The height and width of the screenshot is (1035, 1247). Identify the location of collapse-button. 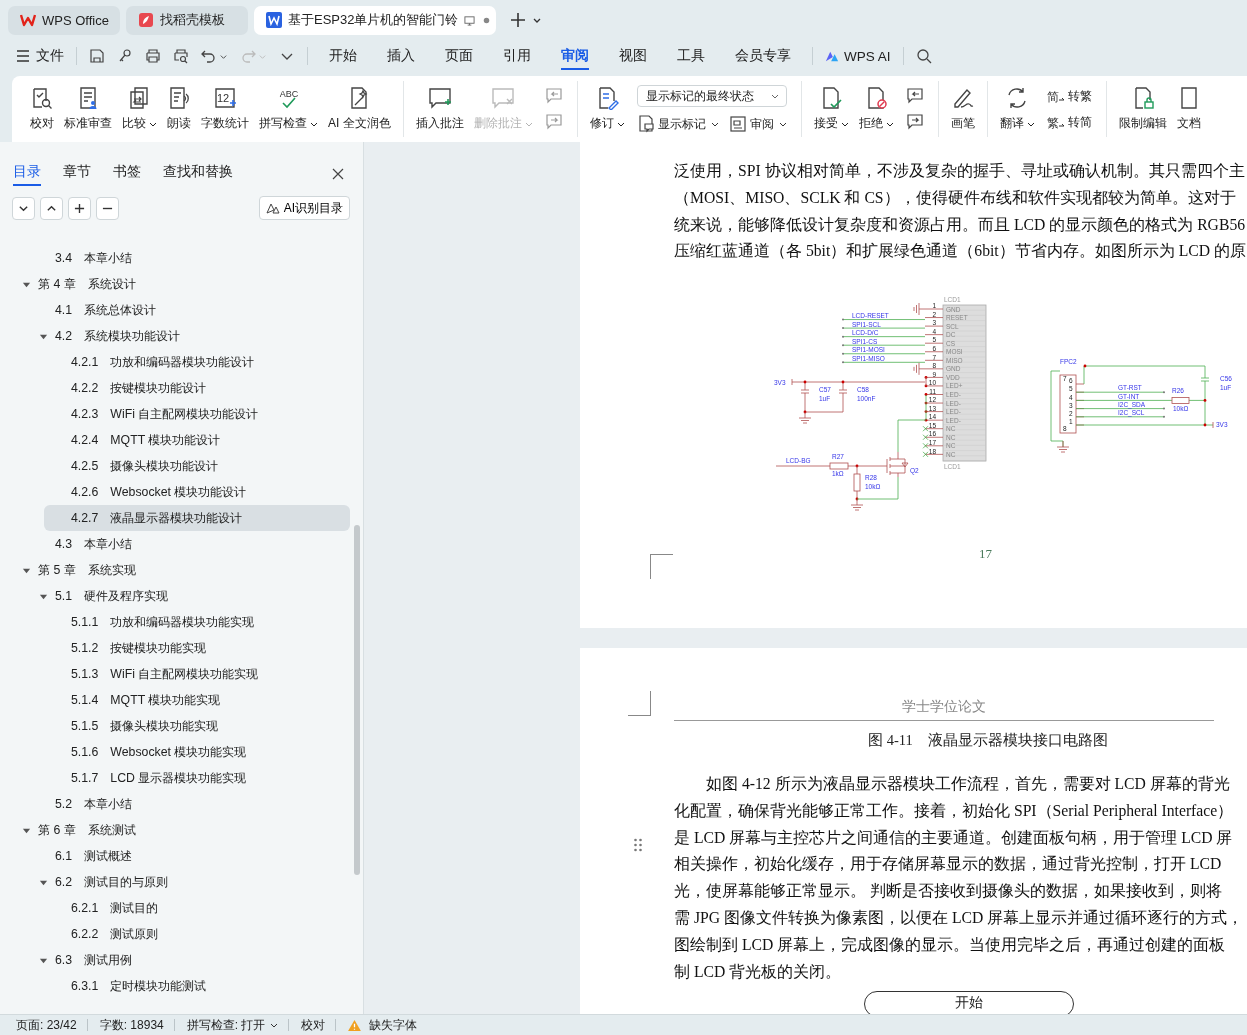
(23, 208).